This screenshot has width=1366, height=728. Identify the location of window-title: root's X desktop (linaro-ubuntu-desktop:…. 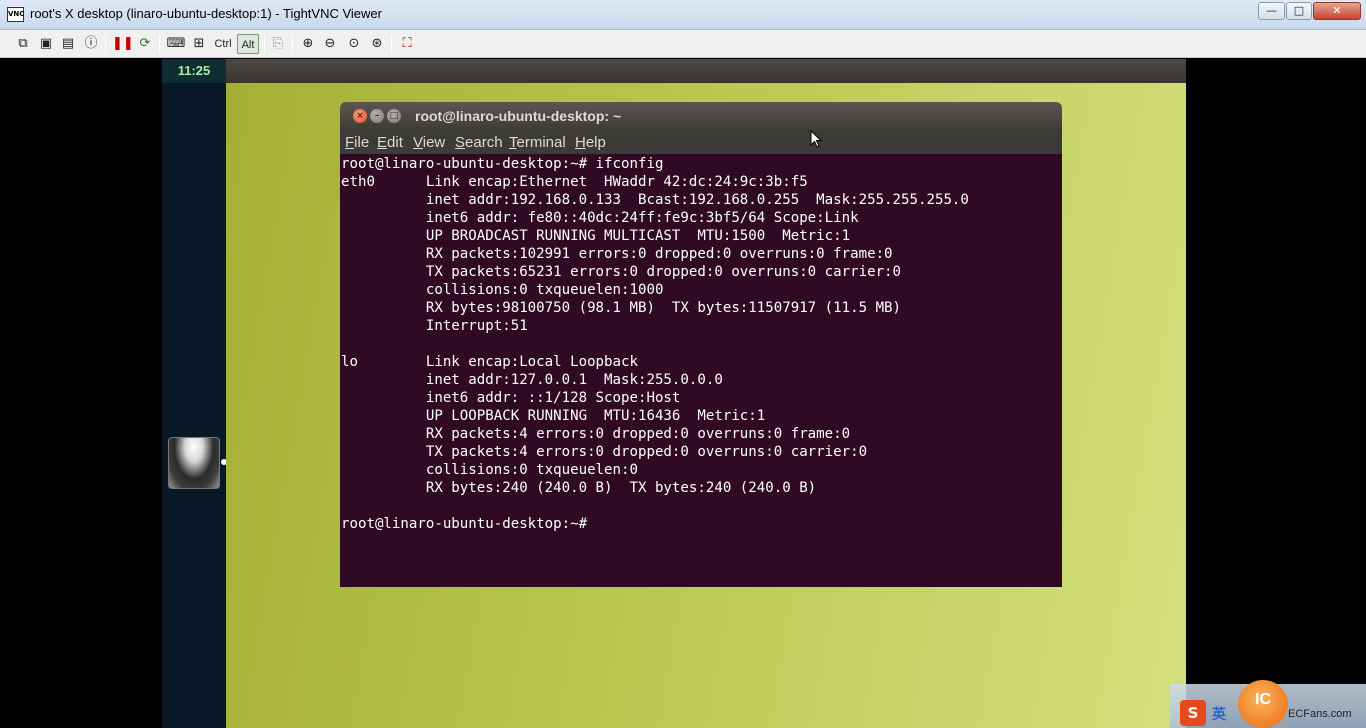
(206, 13).